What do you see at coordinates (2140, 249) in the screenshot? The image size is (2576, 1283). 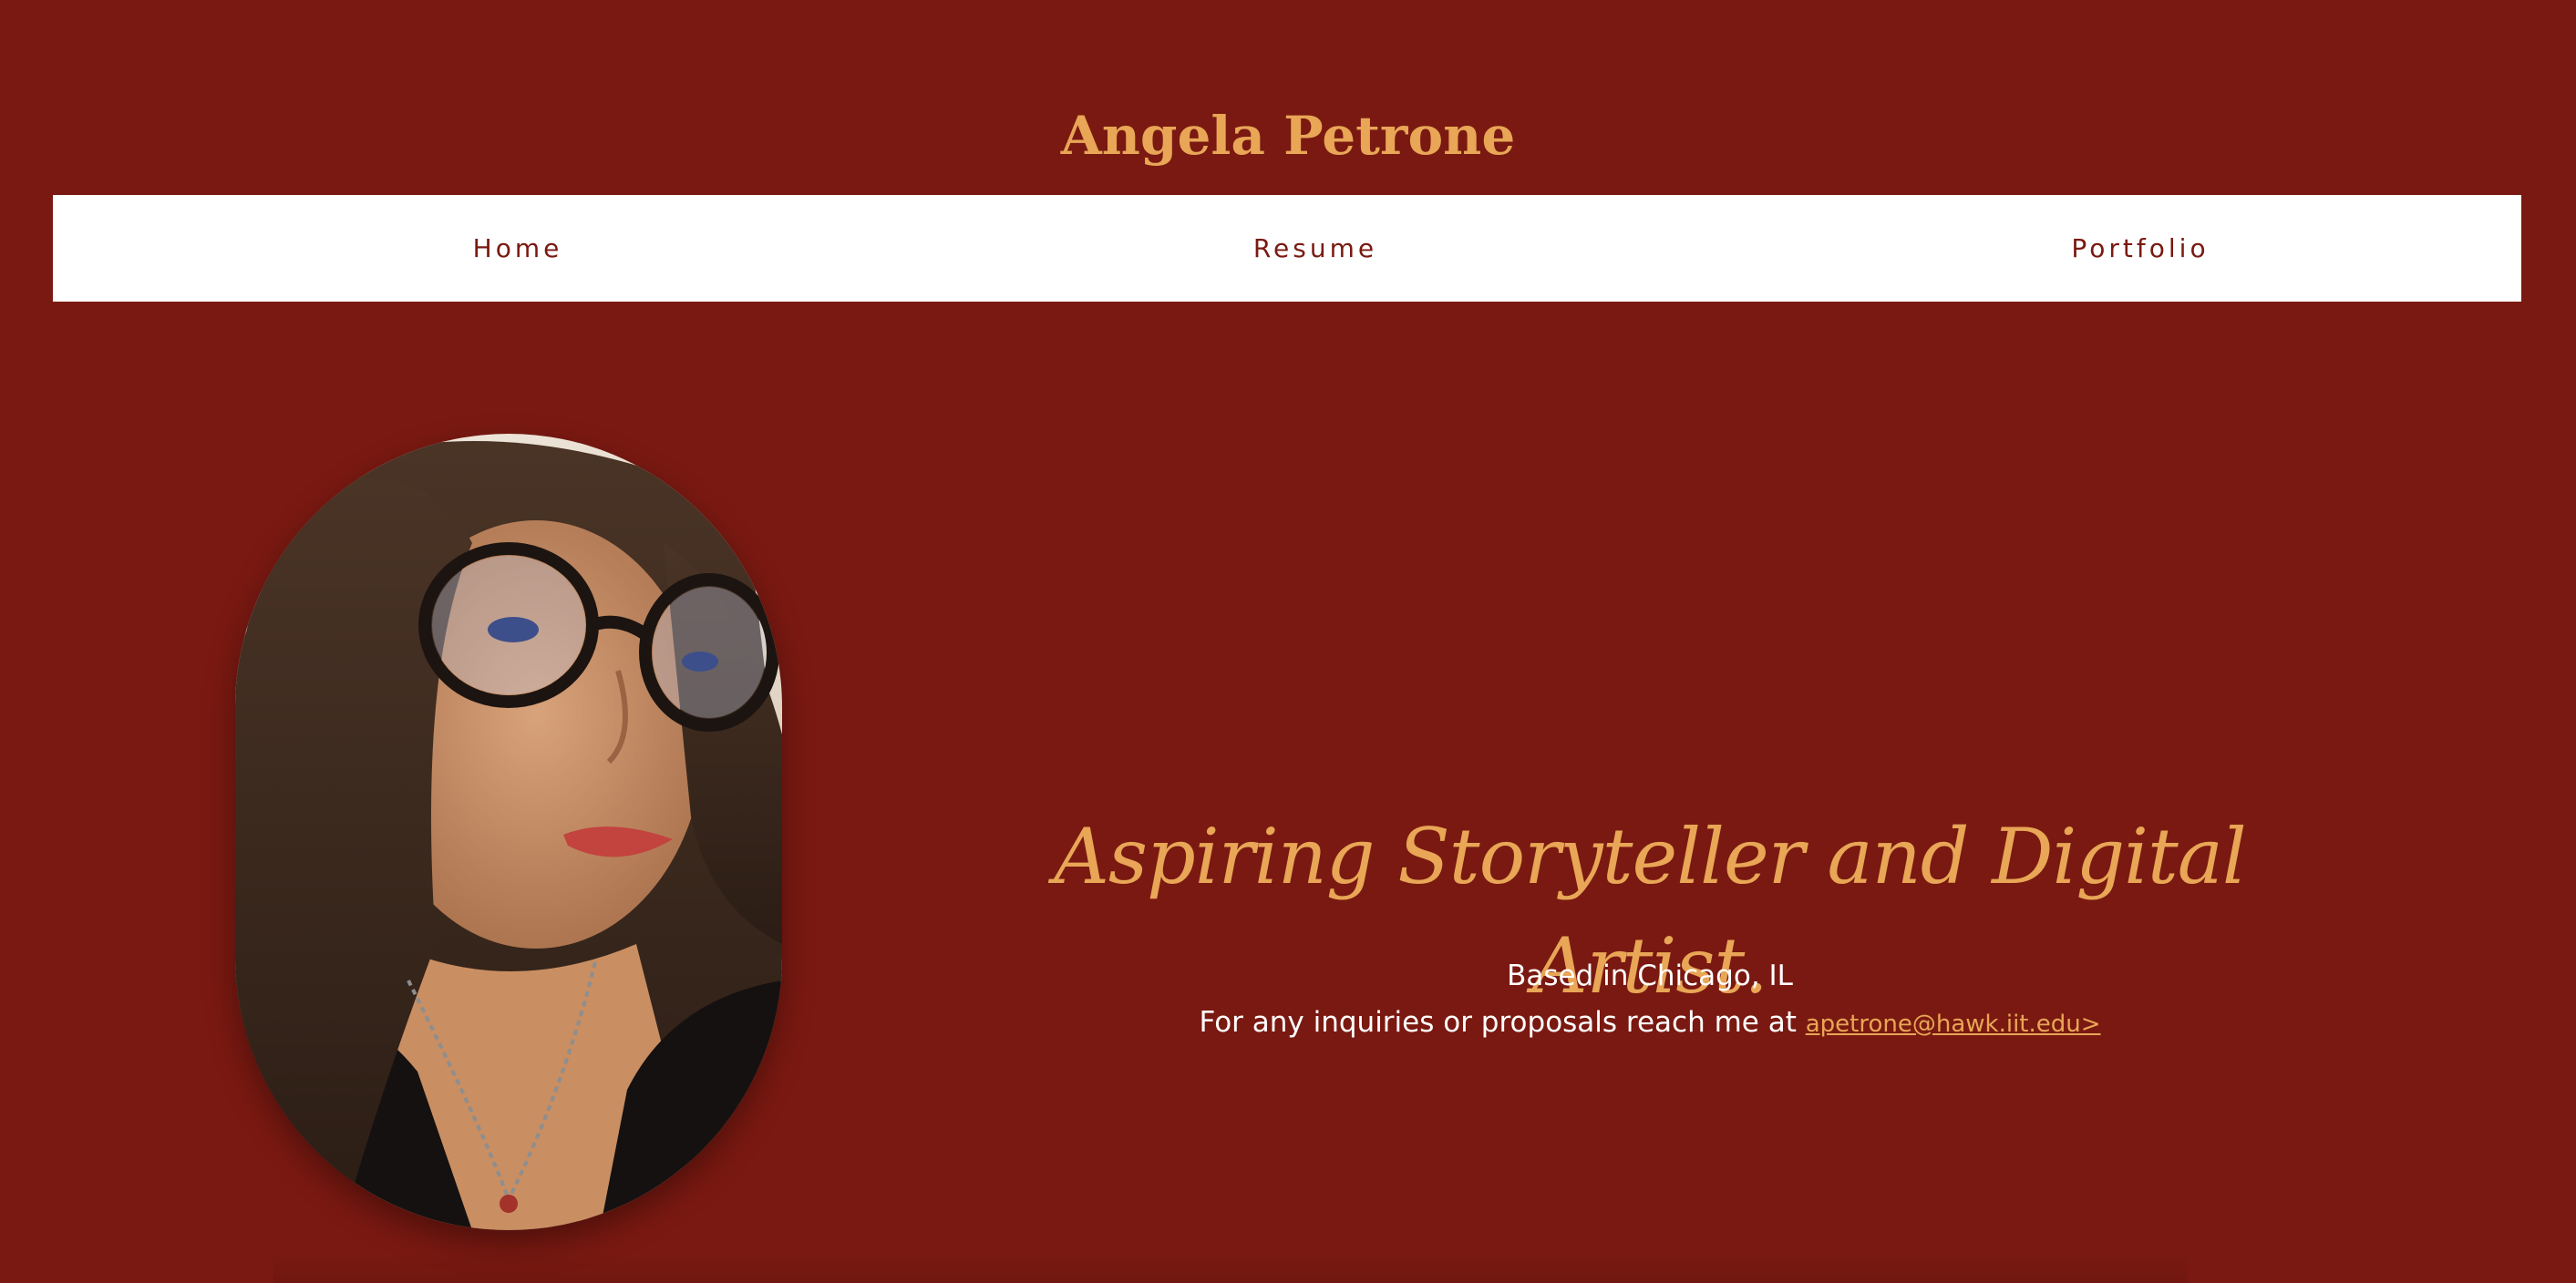 I see `nav-item-portfolio: Portfolio` at bounding box center [2140, 249].